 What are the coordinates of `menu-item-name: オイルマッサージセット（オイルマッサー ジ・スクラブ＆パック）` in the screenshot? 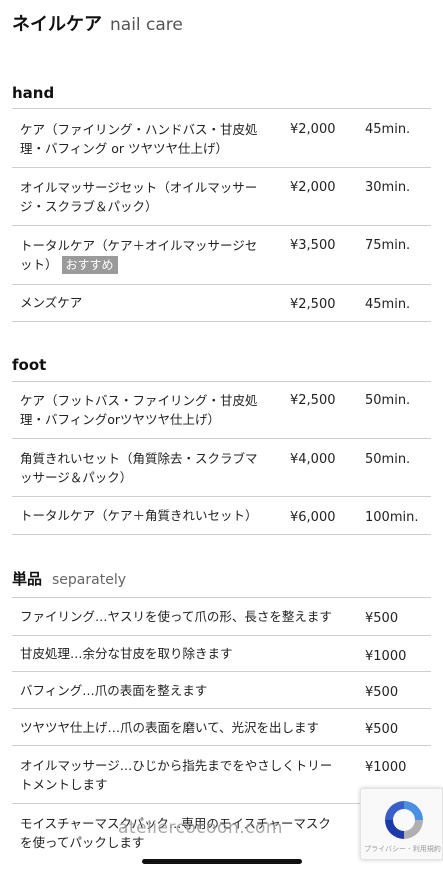 It's located at (139, 197).